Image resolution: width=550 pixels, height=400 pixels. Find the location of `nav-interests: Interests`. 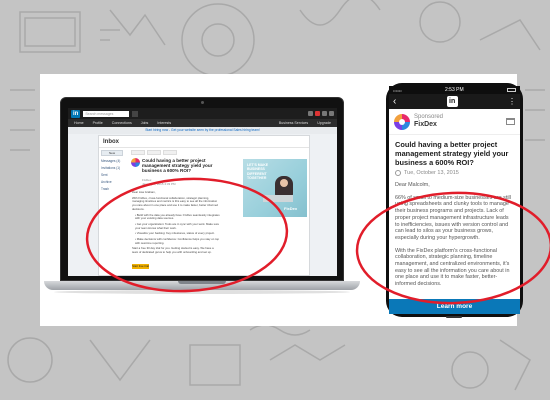

nav-interests: Interests is located at coordinates (164, 123).